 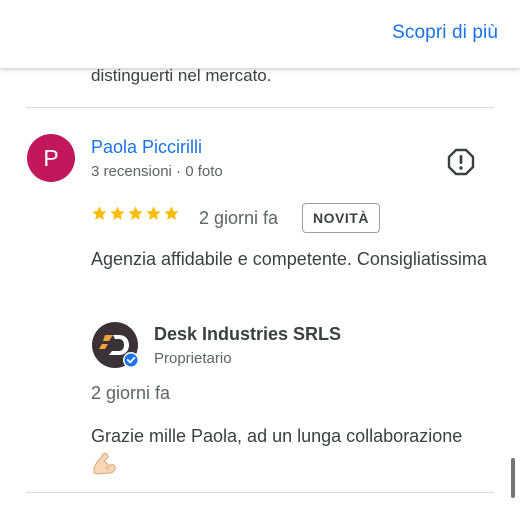 I want to click on reviewer-meta: 3 recensioni · 0 foto, so click(x=157, y=171).